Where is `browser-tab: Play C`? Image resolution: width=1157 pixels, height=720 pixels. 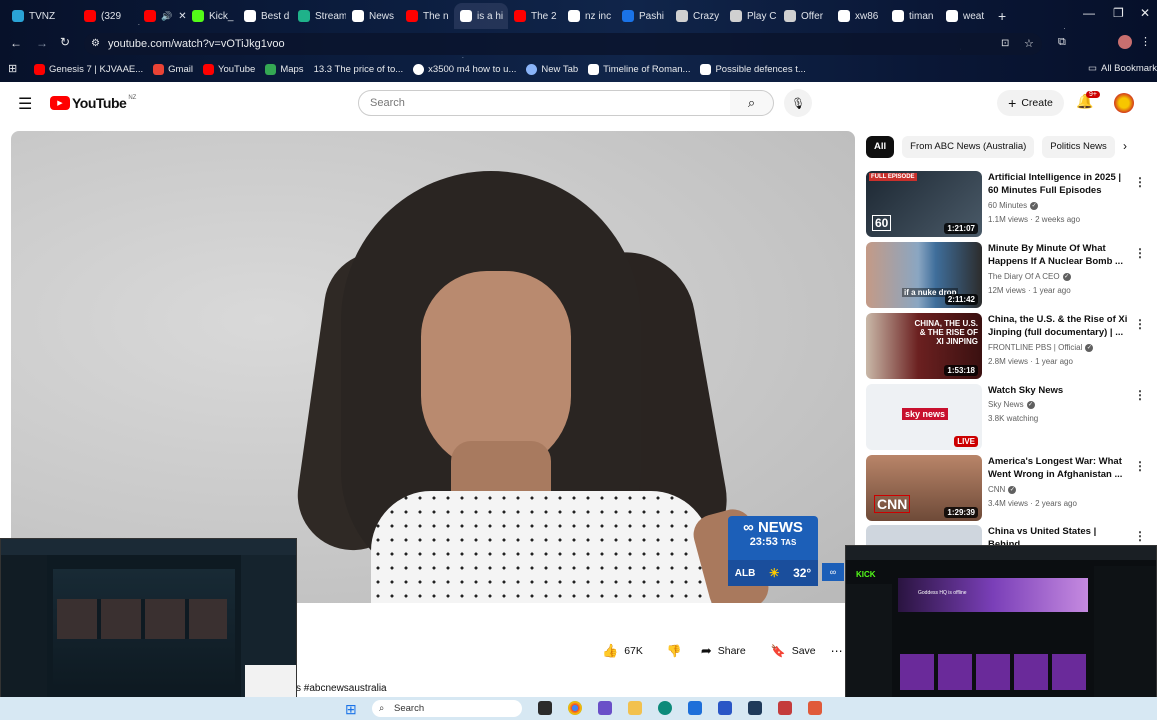
browser-tab: Play C is located at coordinates (751, 16).